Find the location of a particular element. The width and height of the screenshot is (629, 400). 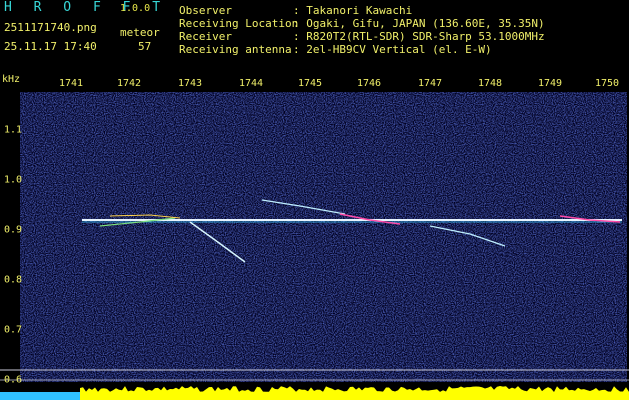

time-tick: 1741 is located at coordinates (71, 83).